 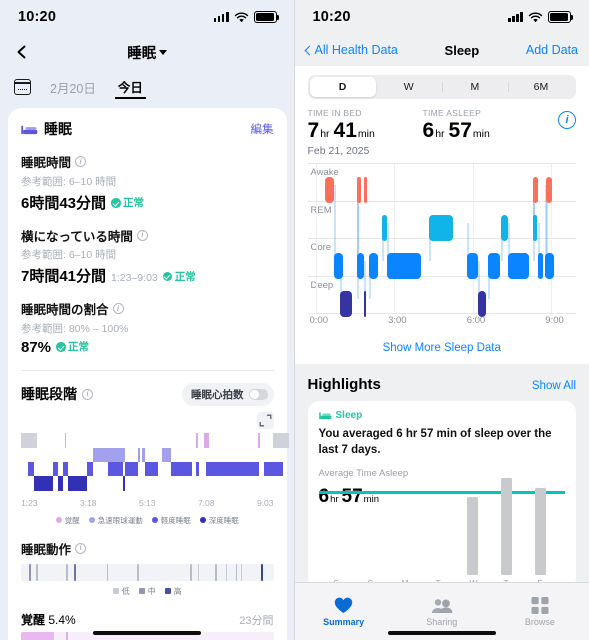 I want to click on edit-button: 編集, so click(x=262, y=129).